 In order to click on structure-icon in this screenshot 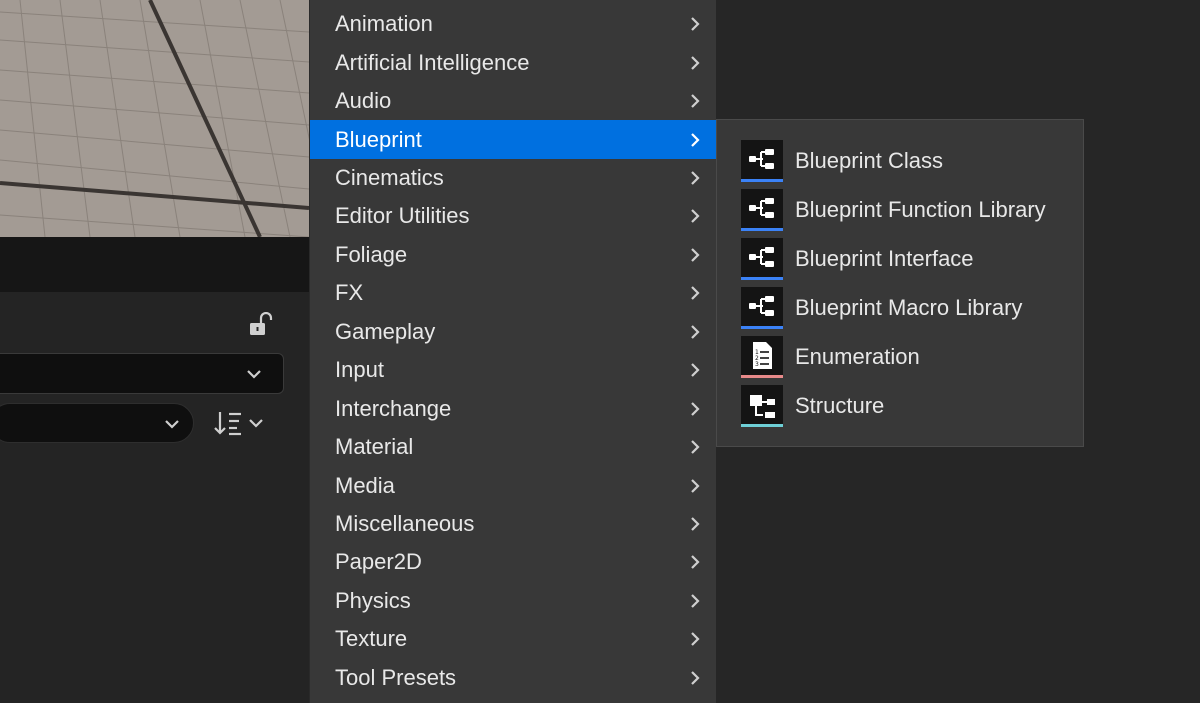, I will do `click(762, 406)`.